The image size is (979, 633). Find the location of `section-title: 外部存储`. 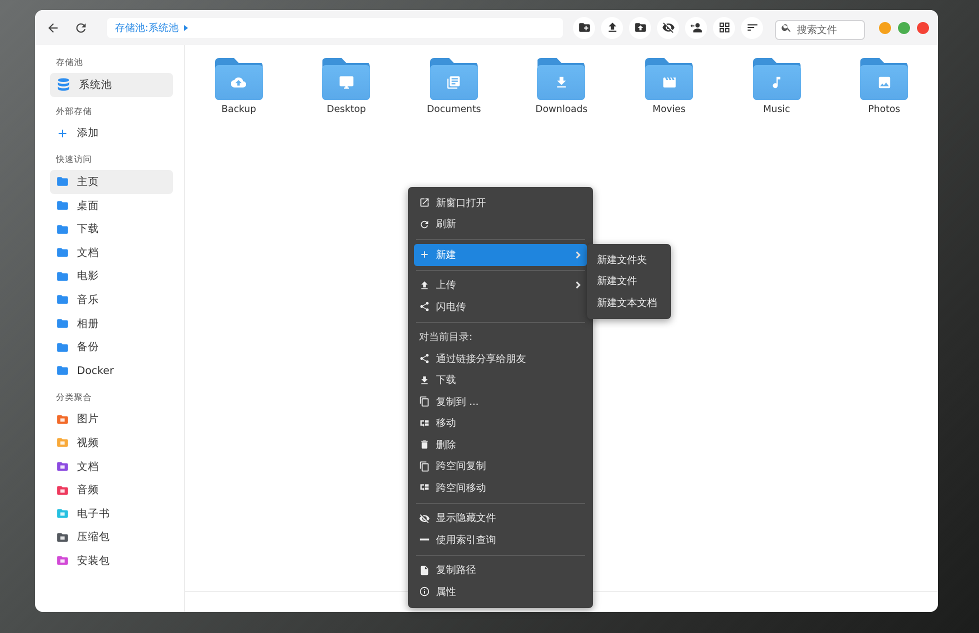

section-title: 外部存储 is located at coordinates (74, 112).